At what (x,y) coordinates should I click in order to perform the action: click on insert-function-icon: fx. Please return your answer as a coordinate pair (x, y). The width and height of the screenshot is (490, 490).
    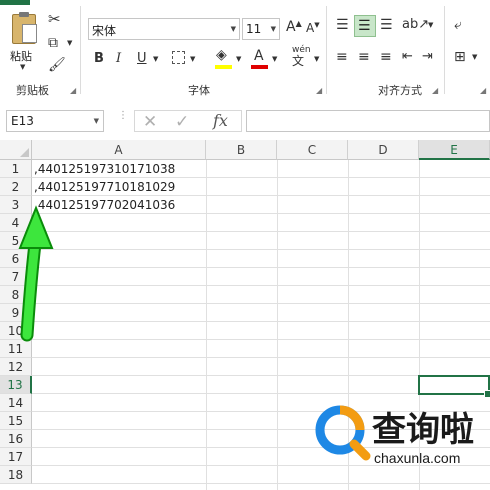
    Looking at the image, I should click on (220, 120).